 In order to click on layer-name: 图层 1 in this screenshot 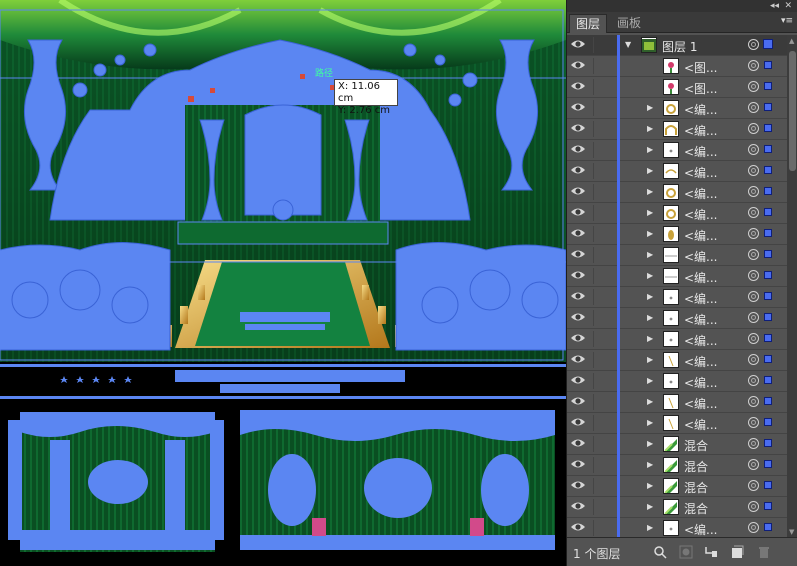, I will do `click(679, 46)`.